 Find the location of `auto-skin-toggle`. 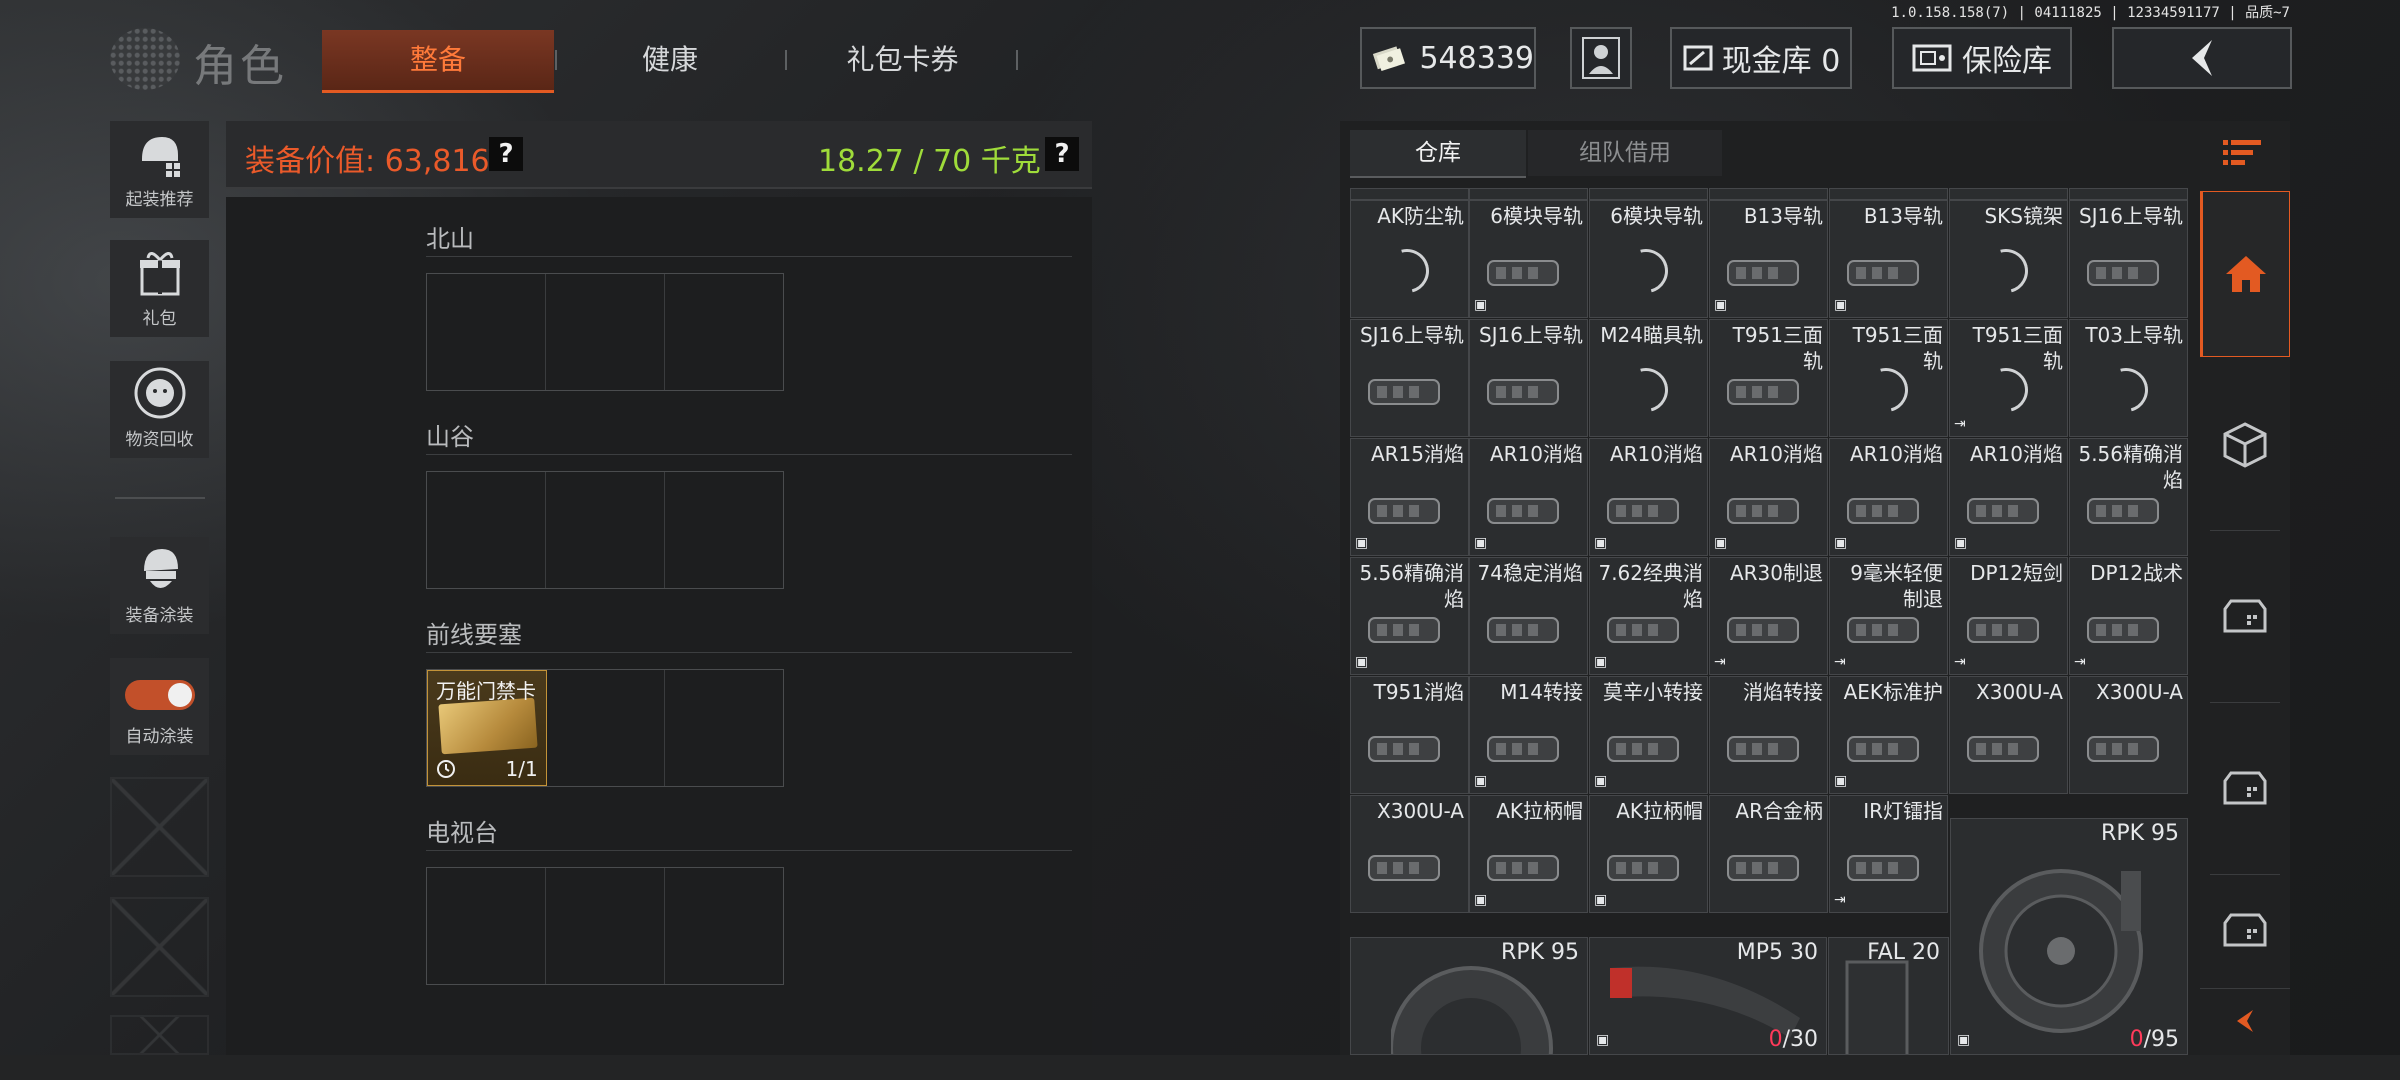

auto-skin-toggle is located at coordinates (159, 695).